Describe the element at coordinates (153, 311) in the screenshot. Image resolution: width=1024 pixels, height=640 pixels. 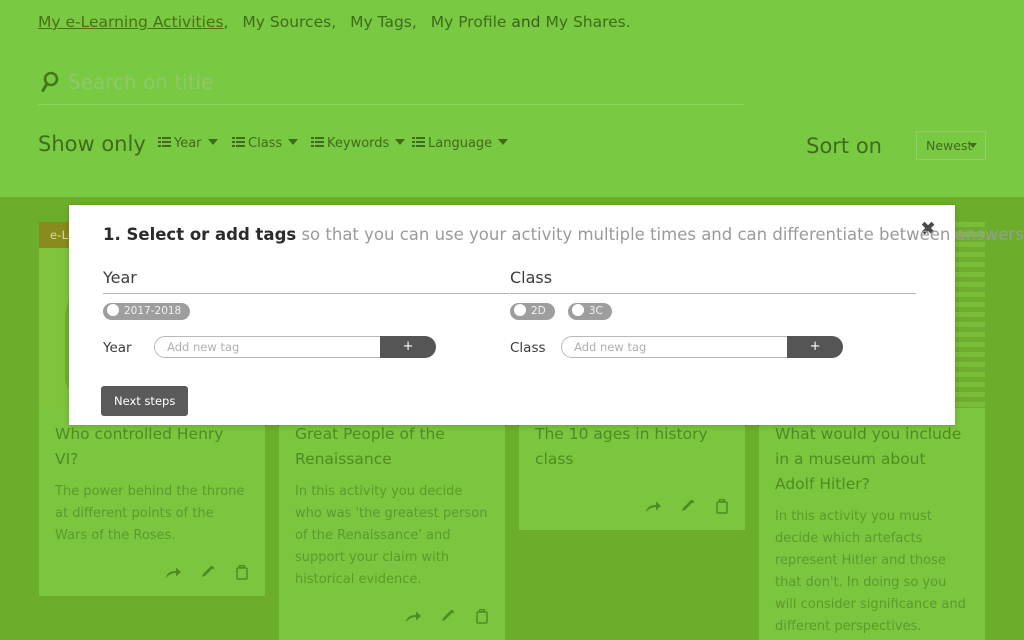
I see `chip-label: 2017-2018` at that location.